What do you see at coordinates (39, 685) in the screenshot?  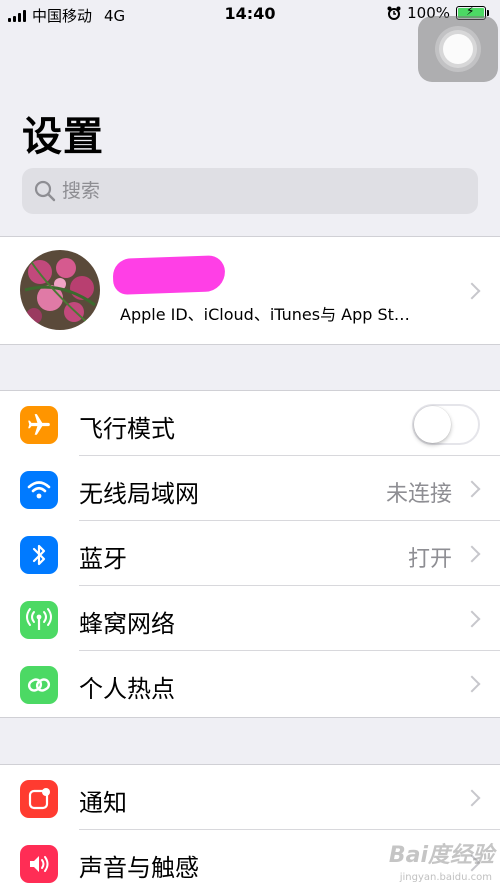 I see `hotspot-icon` at bounding box center [39, 685].